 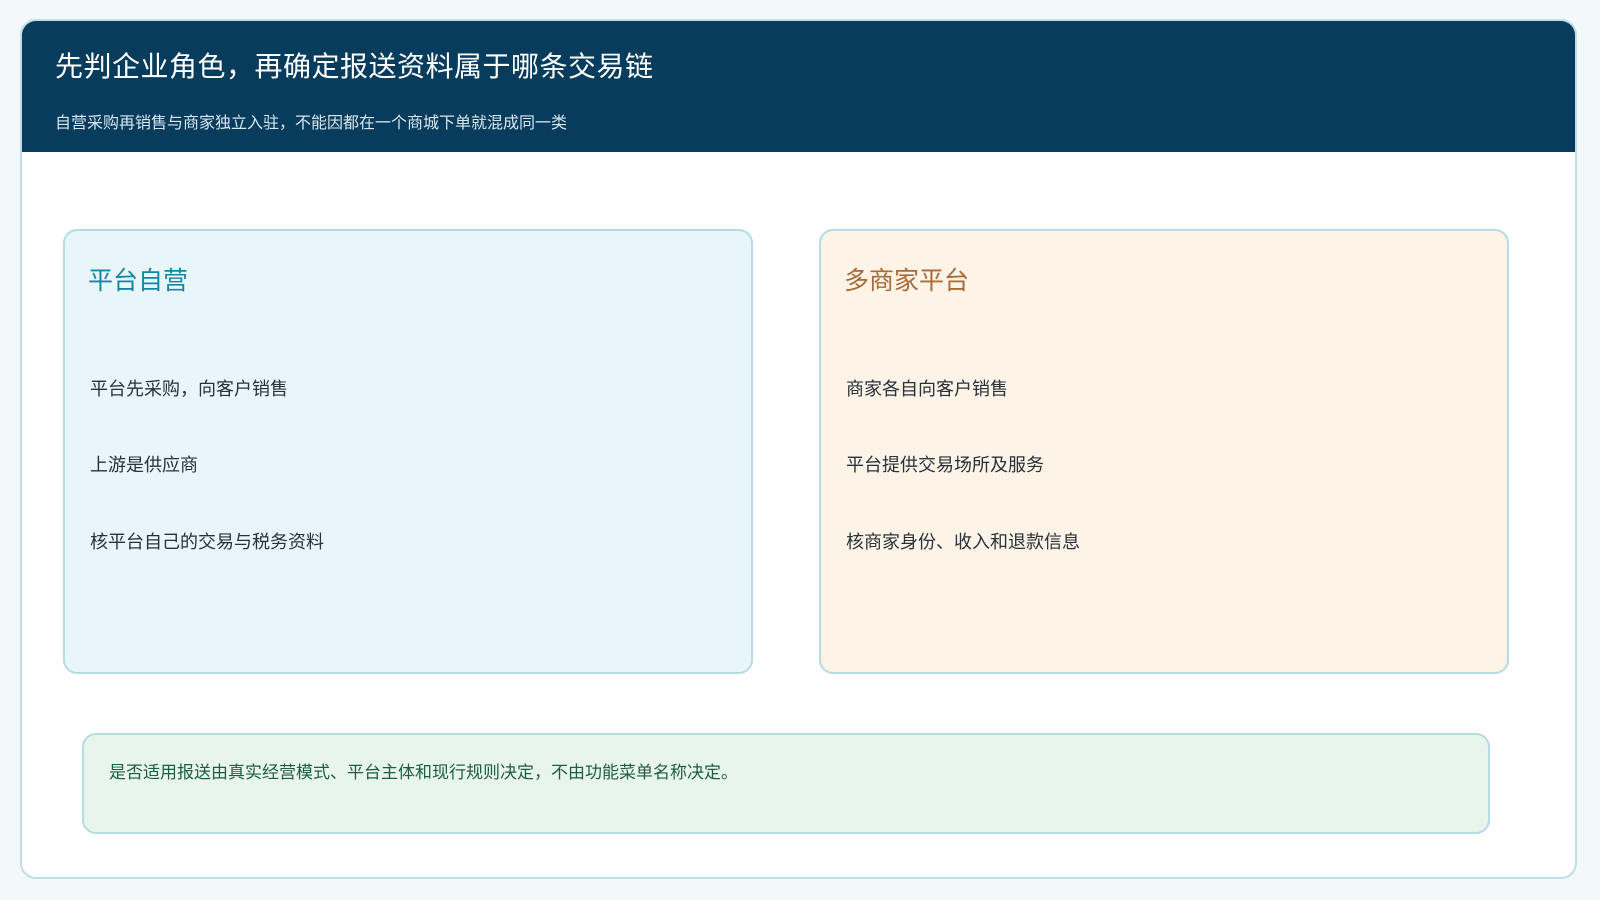 What do you see at coordinates (963, 542) in the screenshot?
I see `marketplace-item: 核商家身份、收入和退款信息` at bounding box center [963, 542].